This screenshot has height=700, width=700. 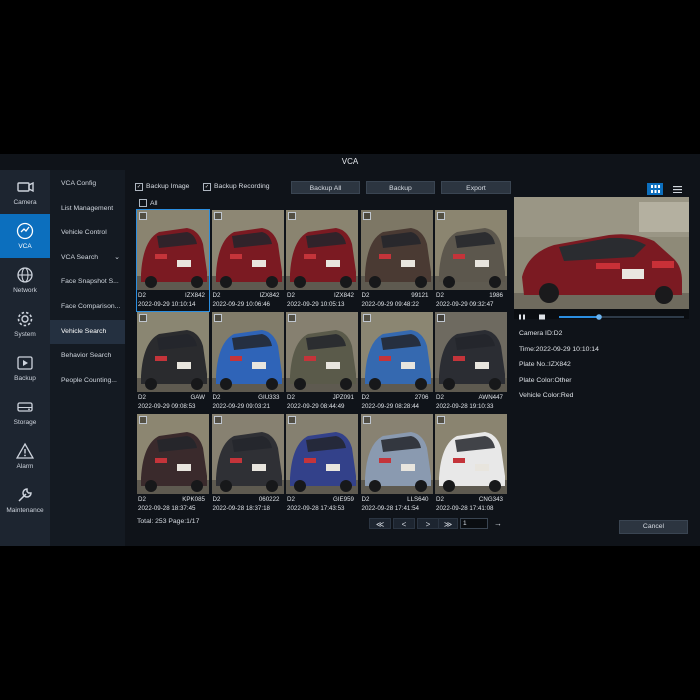 I want to click on subnav-item-0: VCA Config, so click(x=87, y=184).